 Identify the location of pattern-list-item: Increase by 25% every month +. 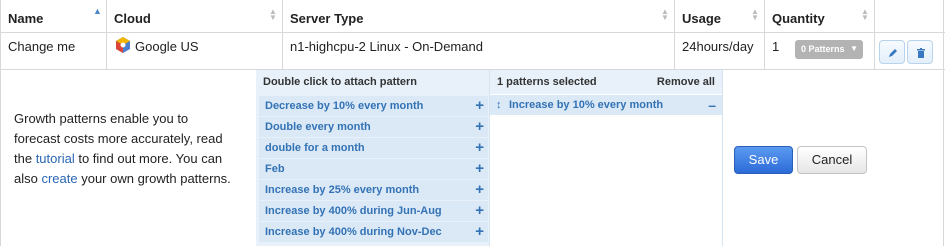
(373, 190).